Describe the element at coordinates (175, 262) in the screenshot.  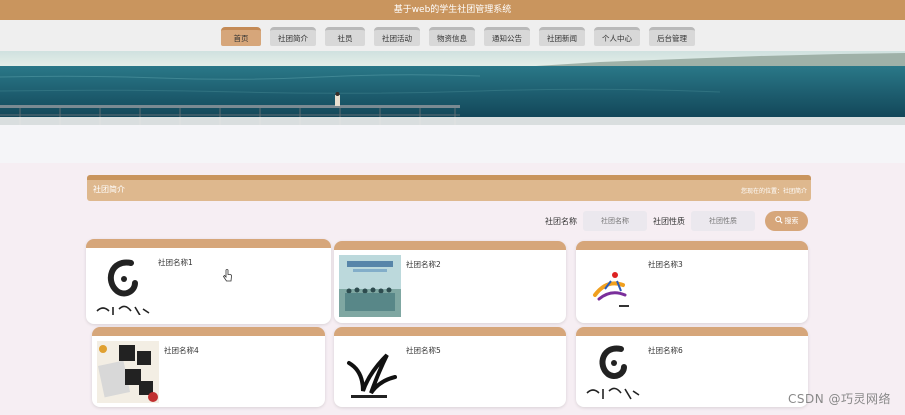
I see `club-name-1: 社团名称1` at that location.